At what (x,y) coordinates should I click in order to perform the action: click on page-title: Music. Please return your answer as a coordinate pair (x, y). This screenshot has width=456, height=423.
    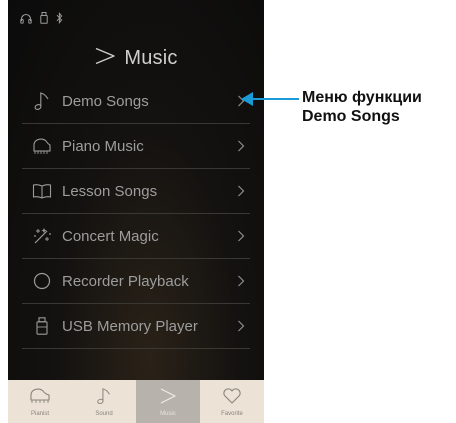
    Looking at the image, I should click on (151, 57).